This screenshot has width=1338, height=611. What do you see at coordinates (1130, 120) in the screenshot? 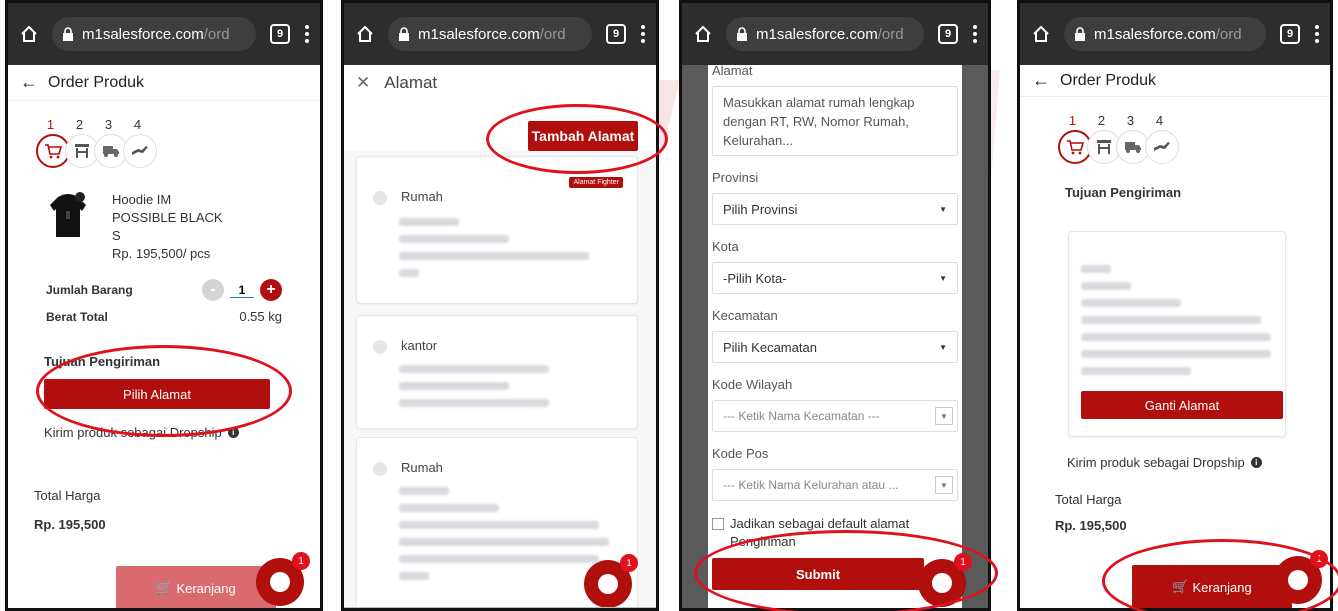
I see `step-number: 3` at bounding box center [1130, 120].